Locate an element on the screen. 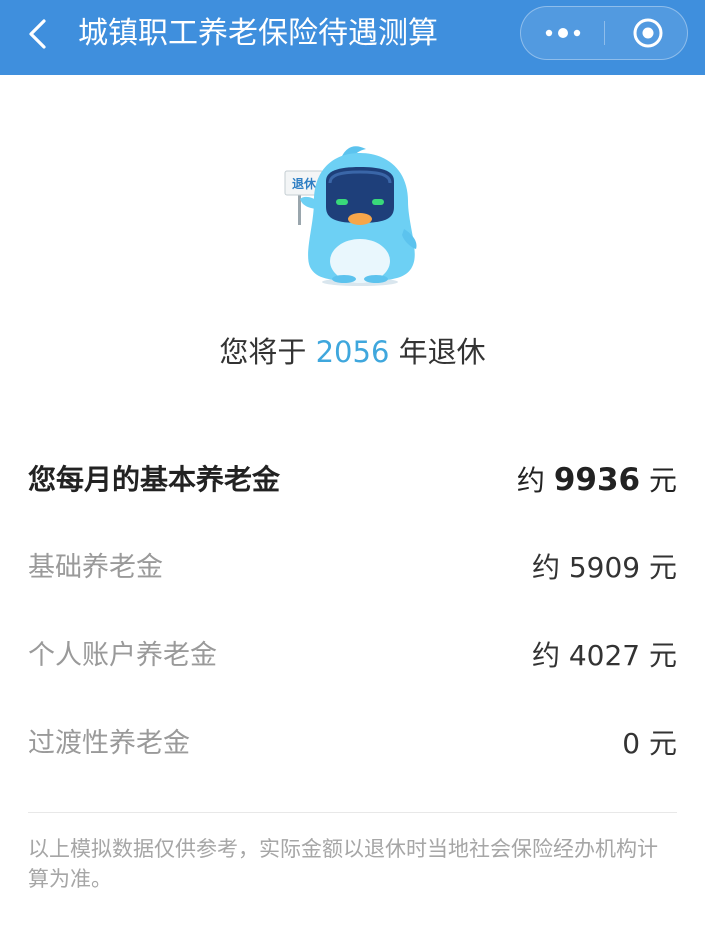  basic-pension-row: 基础养老金 约 5909 元 is located at coordinates (352, 568).